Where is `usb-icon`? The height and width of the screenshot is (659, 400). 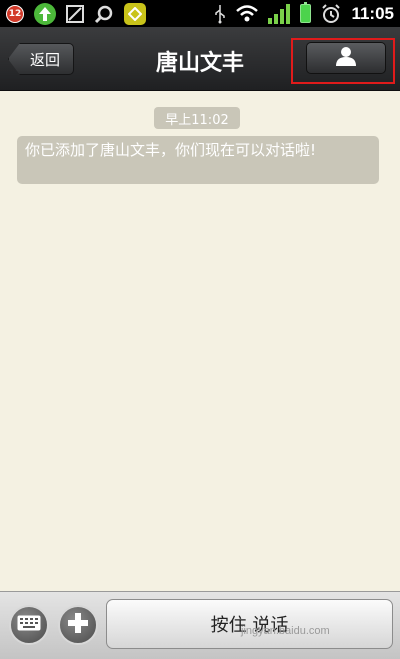 usb-icon is located at coordinates (220, 14).